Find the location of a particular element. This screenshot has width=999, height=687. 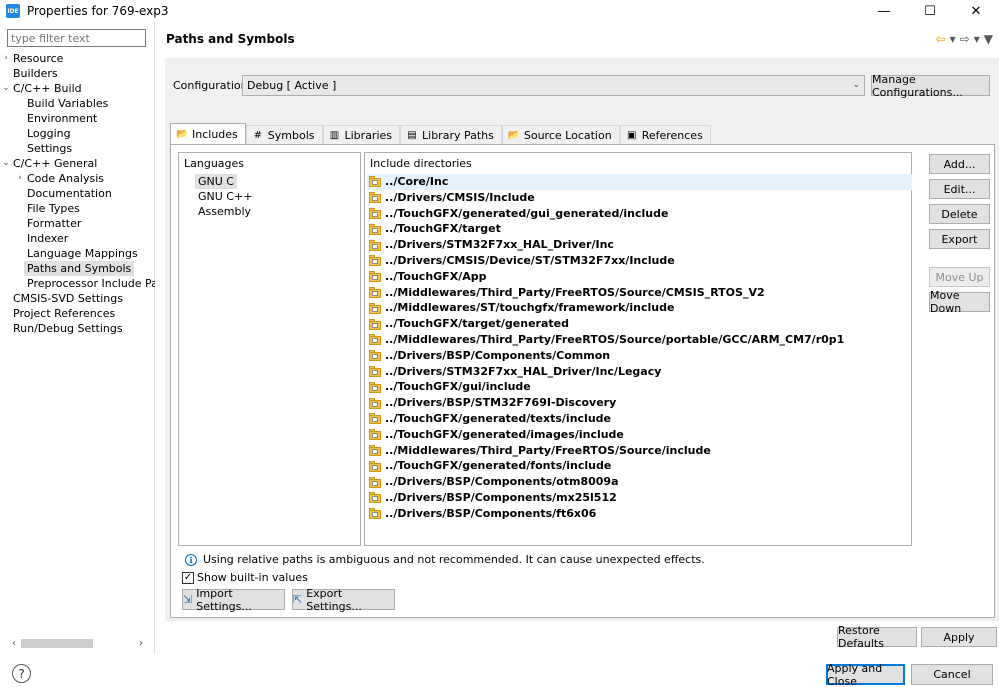

back-dropdown-icon: ▾ is located at coordinates (953, 39).